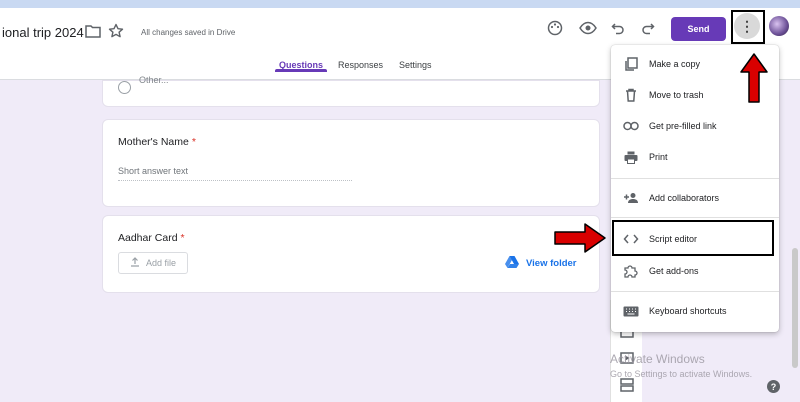 The image size is (800, 402). Describe the element at coordinates (631, 64) in the screenshot. I see `copy-icon` at that location.